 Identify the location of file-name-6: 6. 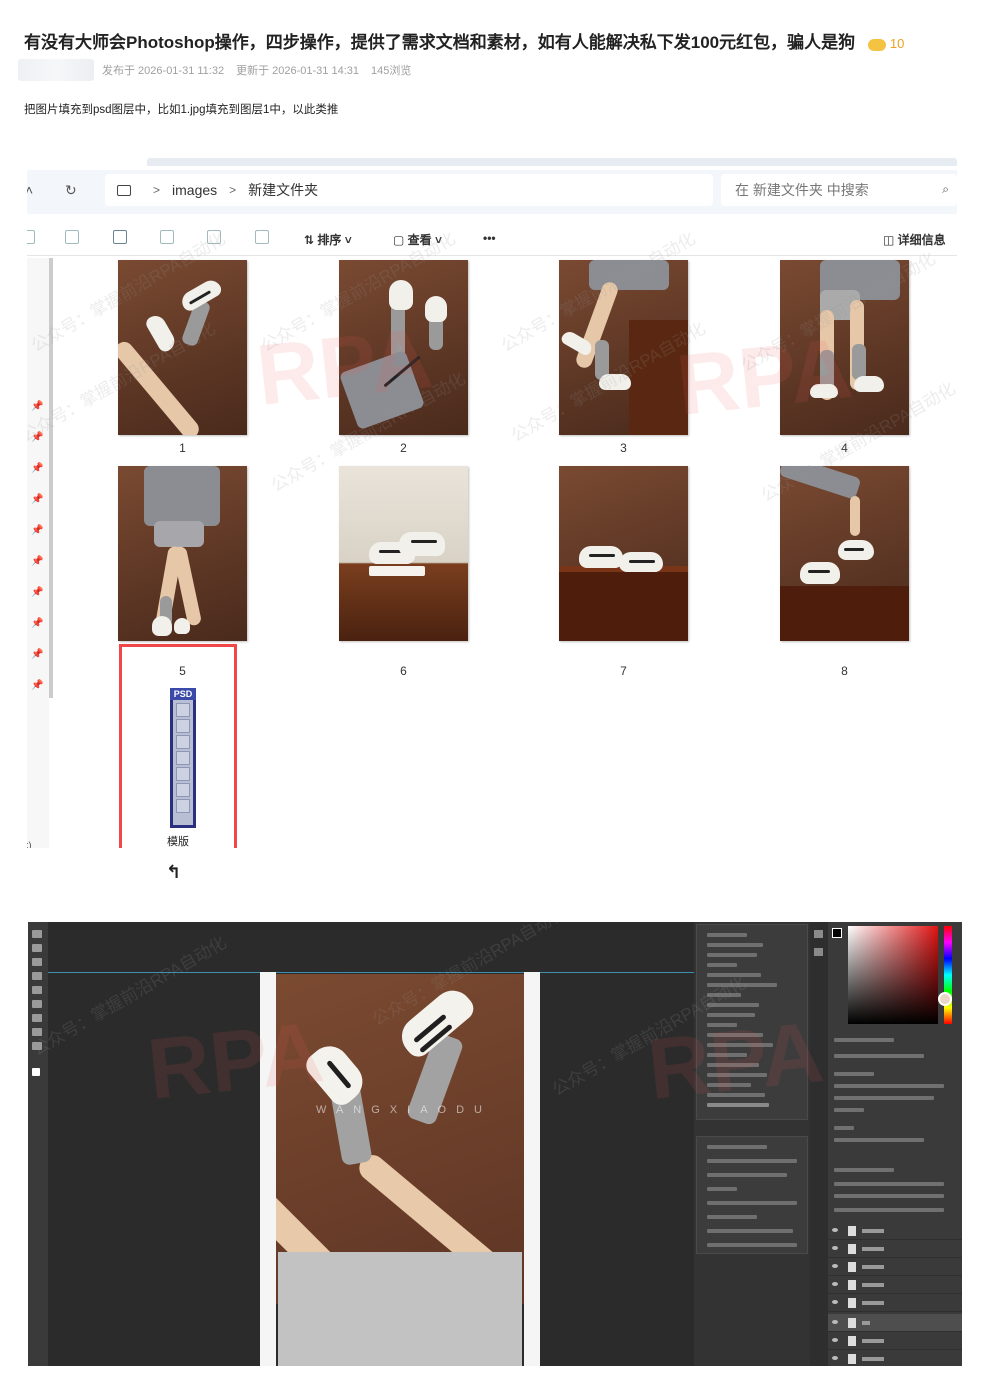
(403, 671).